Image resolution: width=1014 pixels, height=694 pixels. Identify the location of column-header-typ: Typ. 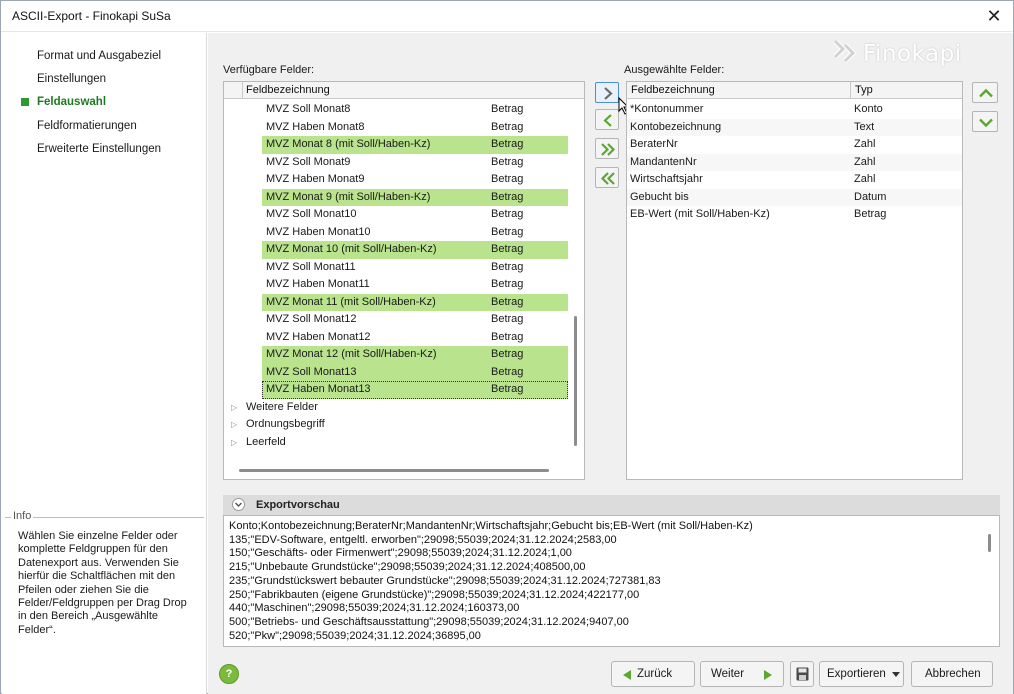
(864, 90).